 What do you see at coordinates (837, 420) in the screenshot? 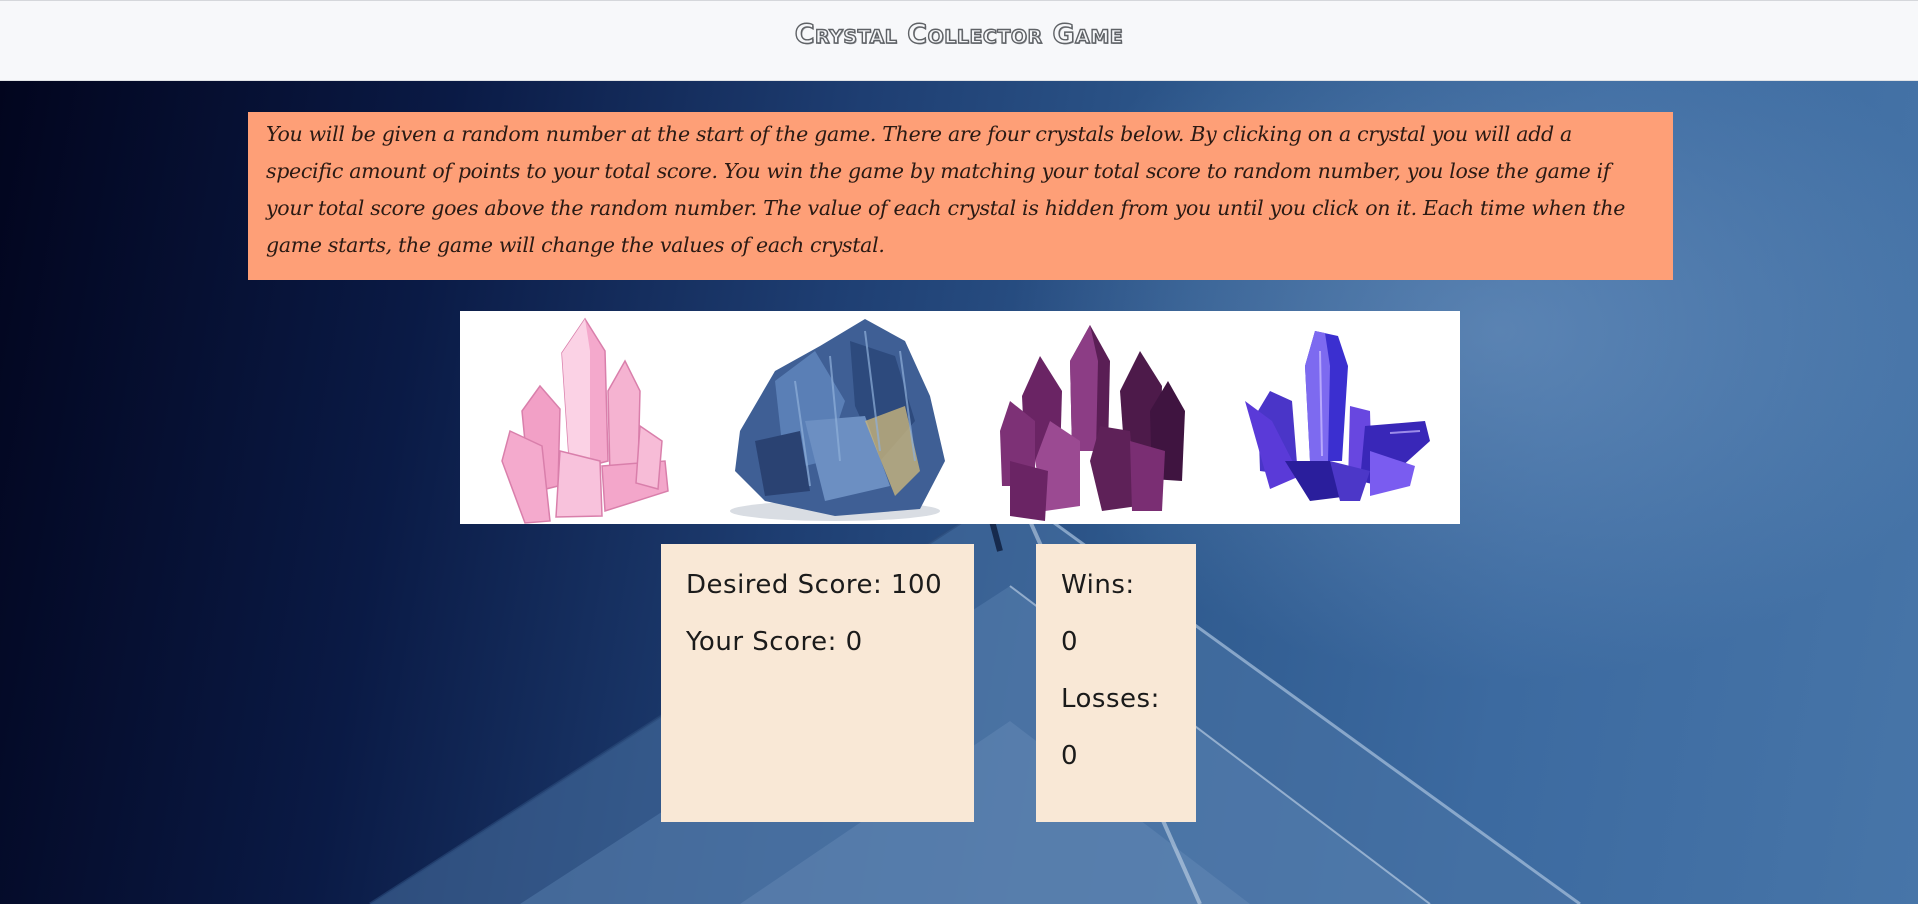
I see `blue-kyanite-crystal-icon` at bounding box center [837, 420].